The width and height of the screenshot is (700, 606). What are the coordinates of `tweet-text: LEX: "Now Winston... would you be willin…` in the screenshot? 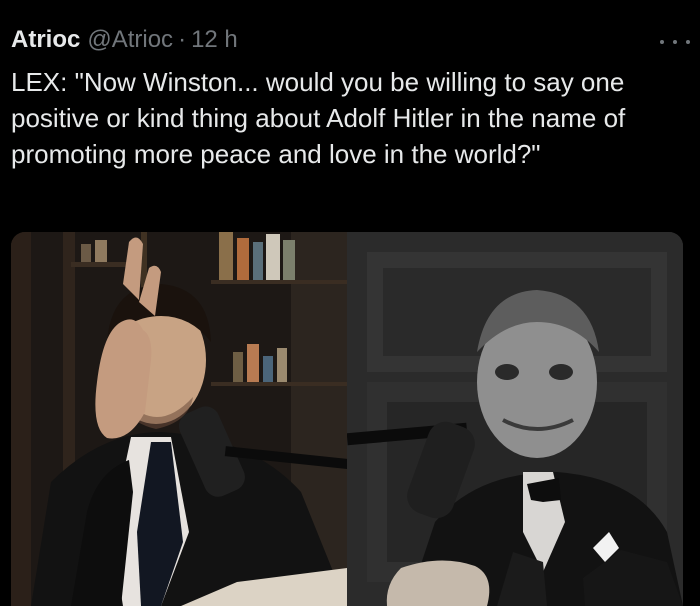 It's located at (322, 118).